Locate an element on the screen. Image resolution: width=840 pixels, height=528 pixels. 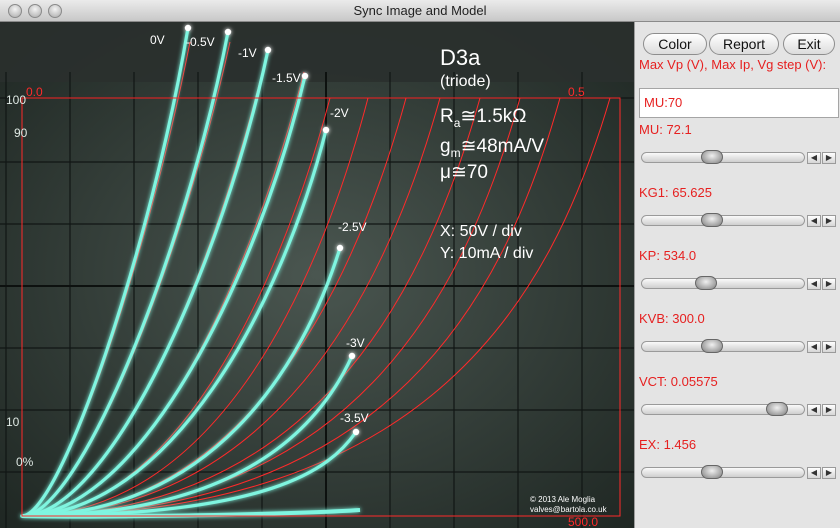
y-scale: Y: 10mA / div is located at coordinates (486, 253).